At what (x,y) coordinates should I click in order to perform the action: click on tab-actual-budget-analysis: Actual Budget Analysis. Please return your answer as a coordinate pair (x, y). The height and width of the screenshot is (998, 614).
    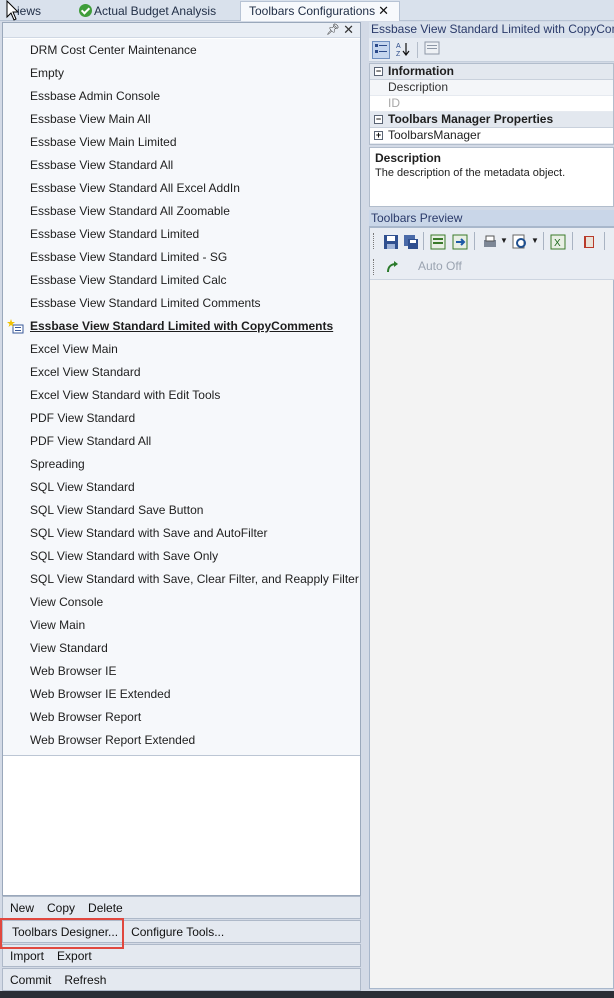
    Looking at the image, I should click on (157, 11).